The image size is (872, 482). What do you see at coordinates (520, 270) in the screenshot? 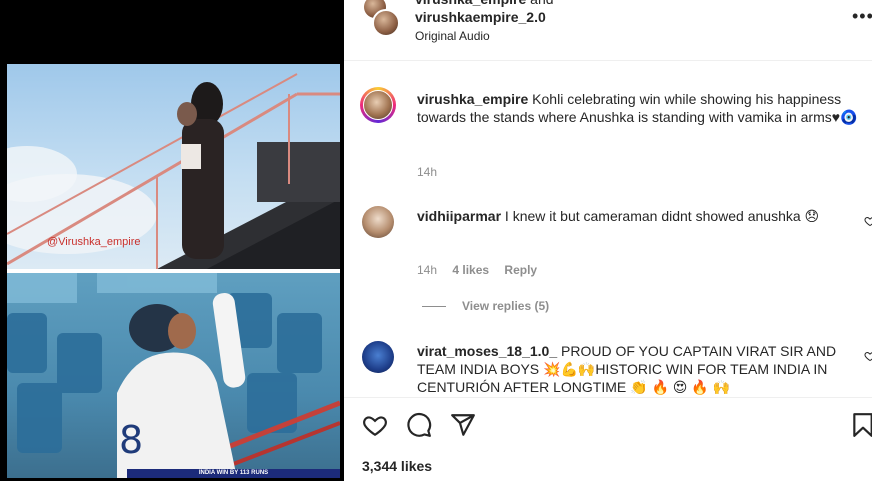
I see `reply-button: Reply` at bounding box center [520, 270].